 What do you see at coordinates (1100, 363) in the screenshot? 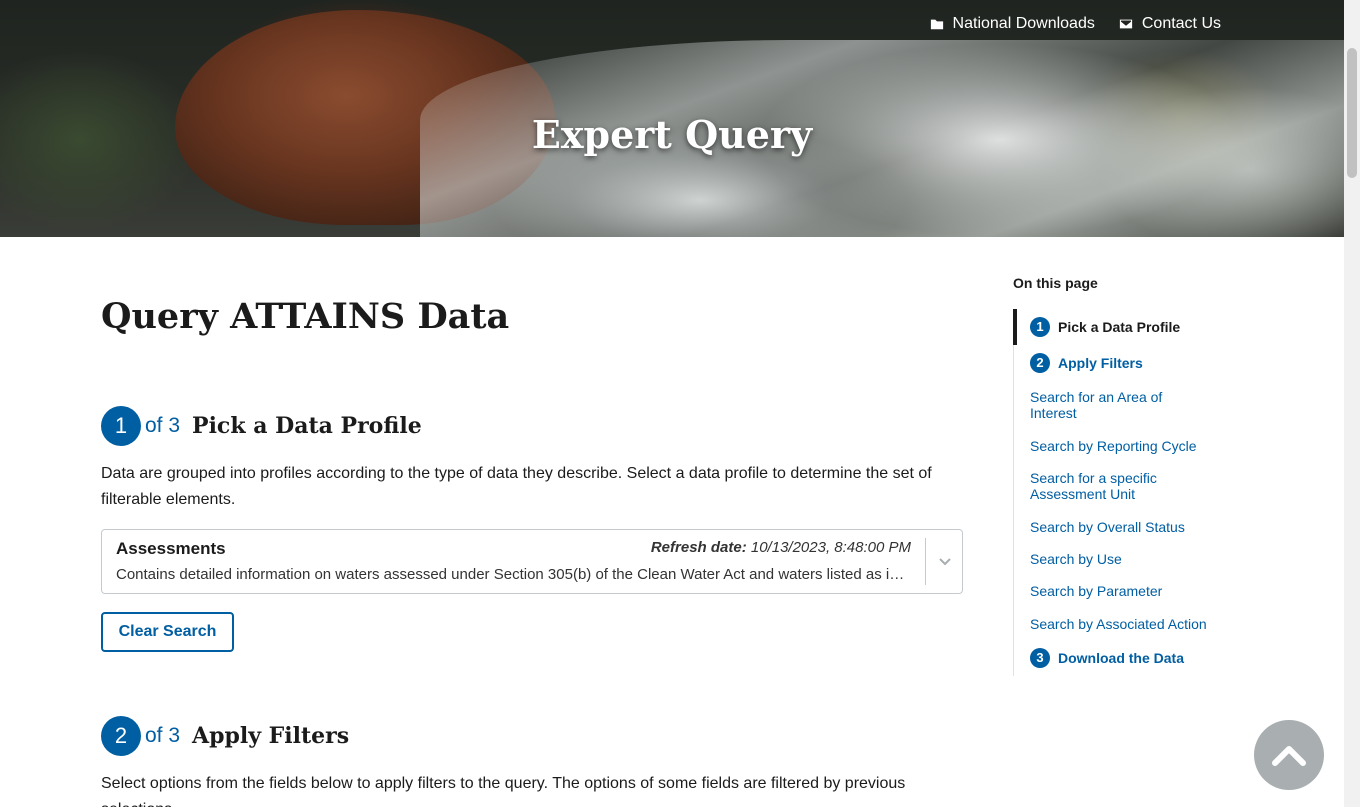
I see `nav-item-label: Apply Filters` at bounding box center [1100, 363].